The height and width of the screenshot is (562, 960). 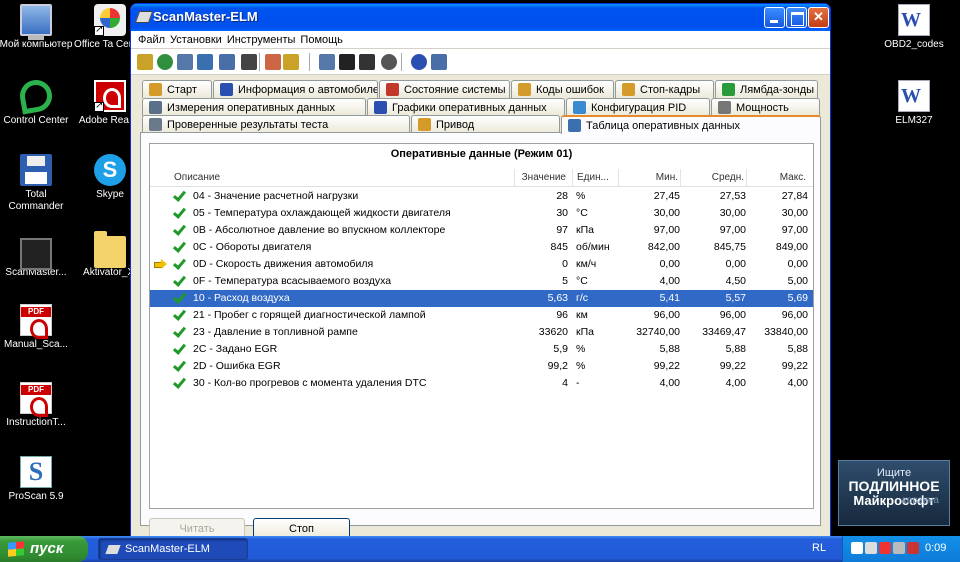 What do you see at coordinates (485, 124) in the screenshot?
I see `tab-row3-1: Привод` at bounding box center [485, 124].